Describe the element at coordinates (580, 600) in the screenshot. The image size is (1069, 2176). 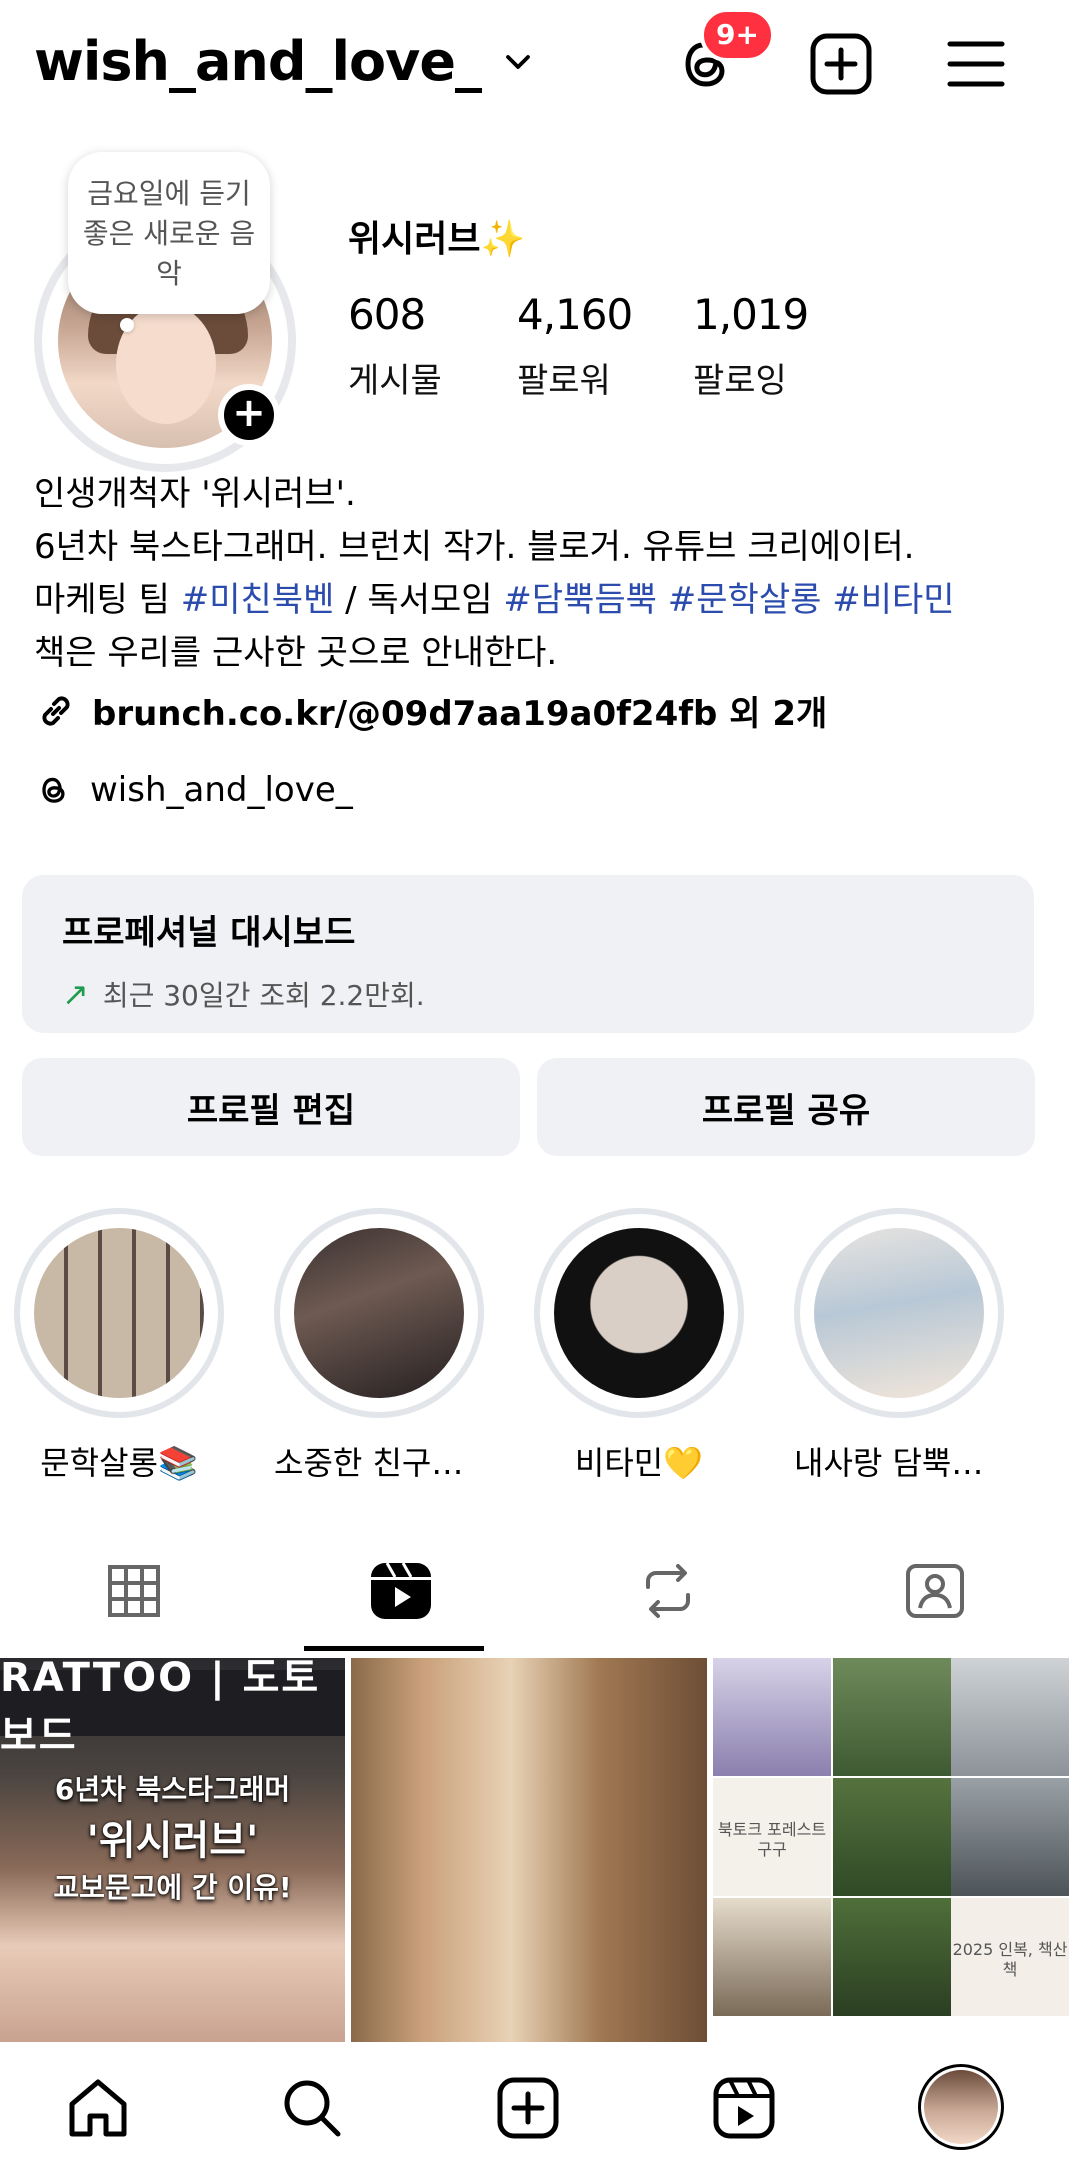
I see `hashtag-link: #담뿍듬뿍` at that location.